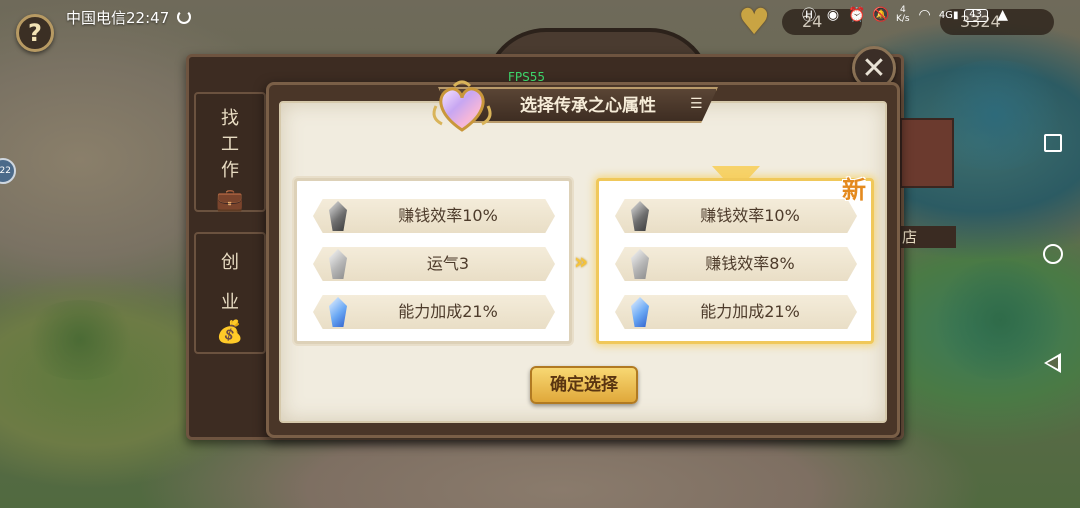 This screenshot has width=1080, height=508. I want to click on hd-icon: Ⓗ, so click(809, 16).